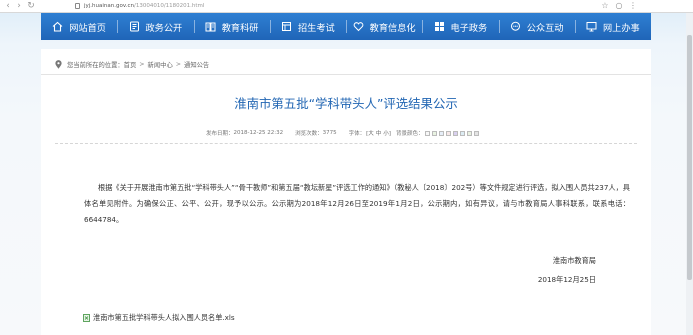 The image size is (693, 335). What do you see at coordinates (169, 6) in the screenshot?
I see `url-path: /13004010/1180201.html` at bounding box center [169, 6].